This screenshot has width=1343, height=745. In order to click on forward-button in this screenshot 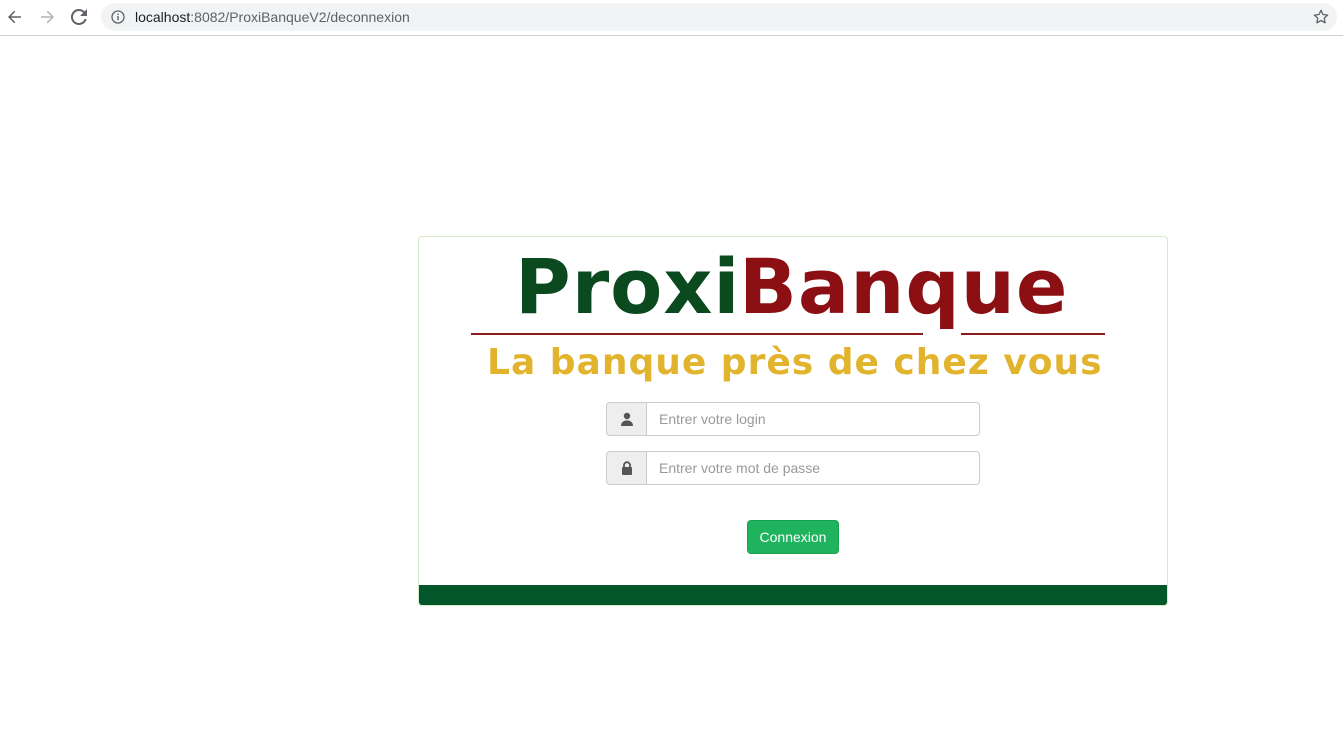, I will do `click(47, 17)`.